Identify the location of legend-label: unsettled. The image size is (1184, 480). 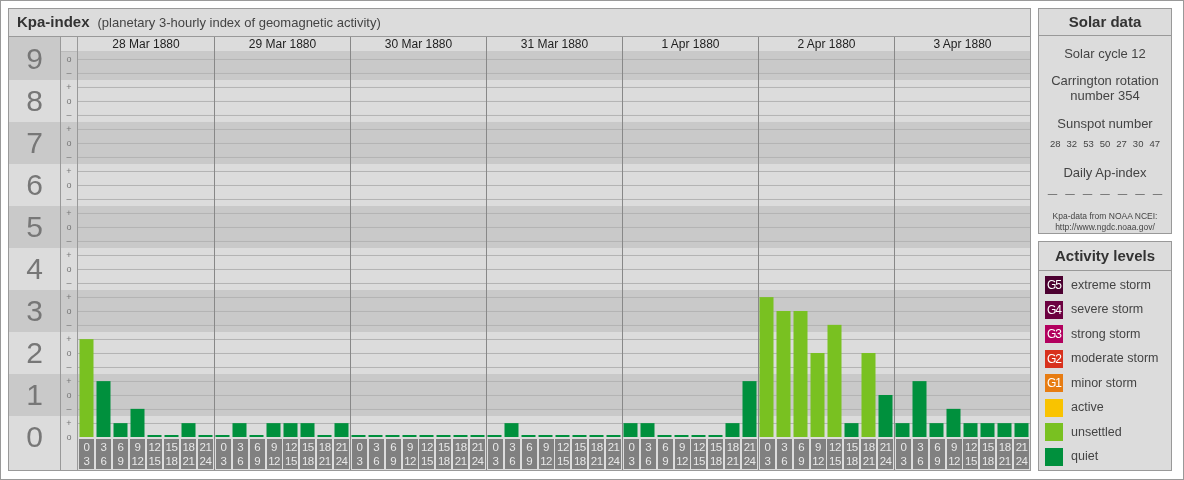
(1096, 432).